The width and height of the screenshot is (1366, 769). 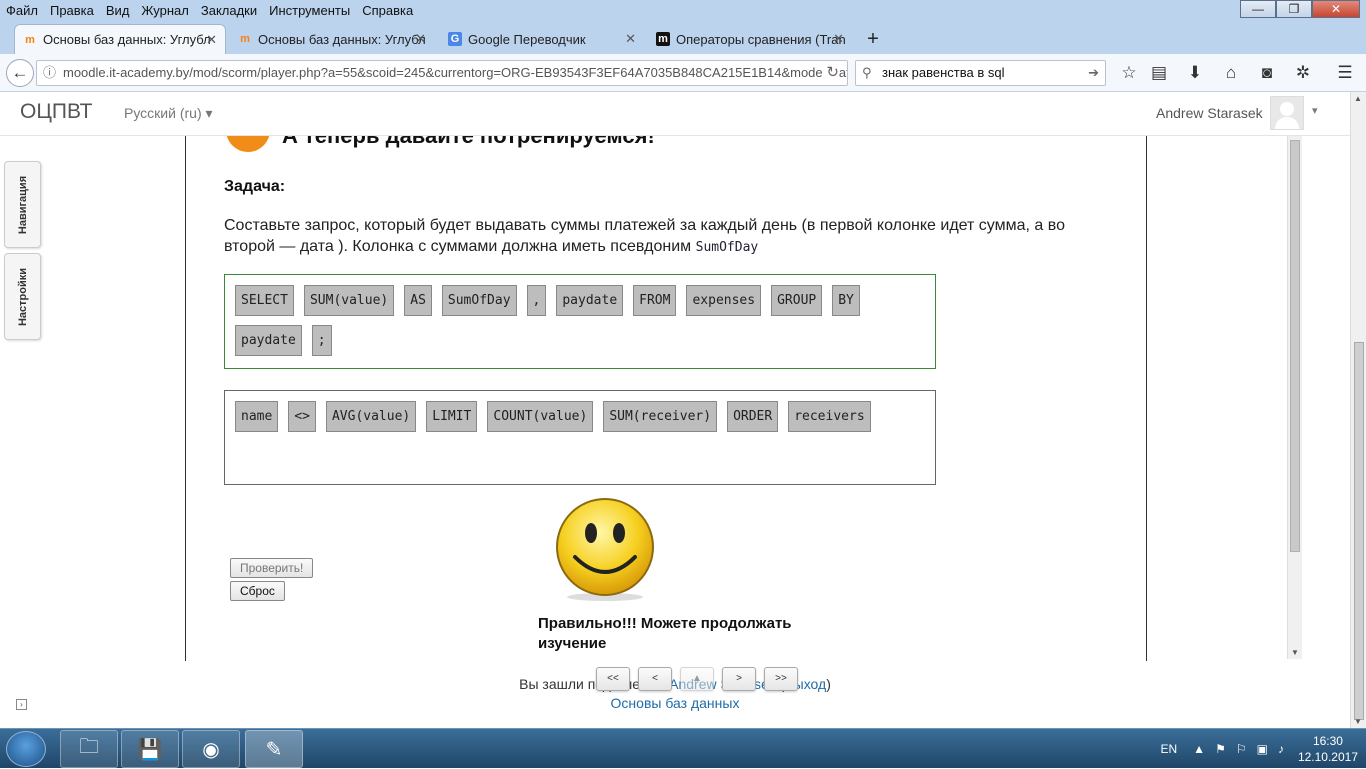 What do you see at coordinates (349, 300) in the screenshot?
I see `answer-token: SUM(value)` at bounding box center [349, 300].